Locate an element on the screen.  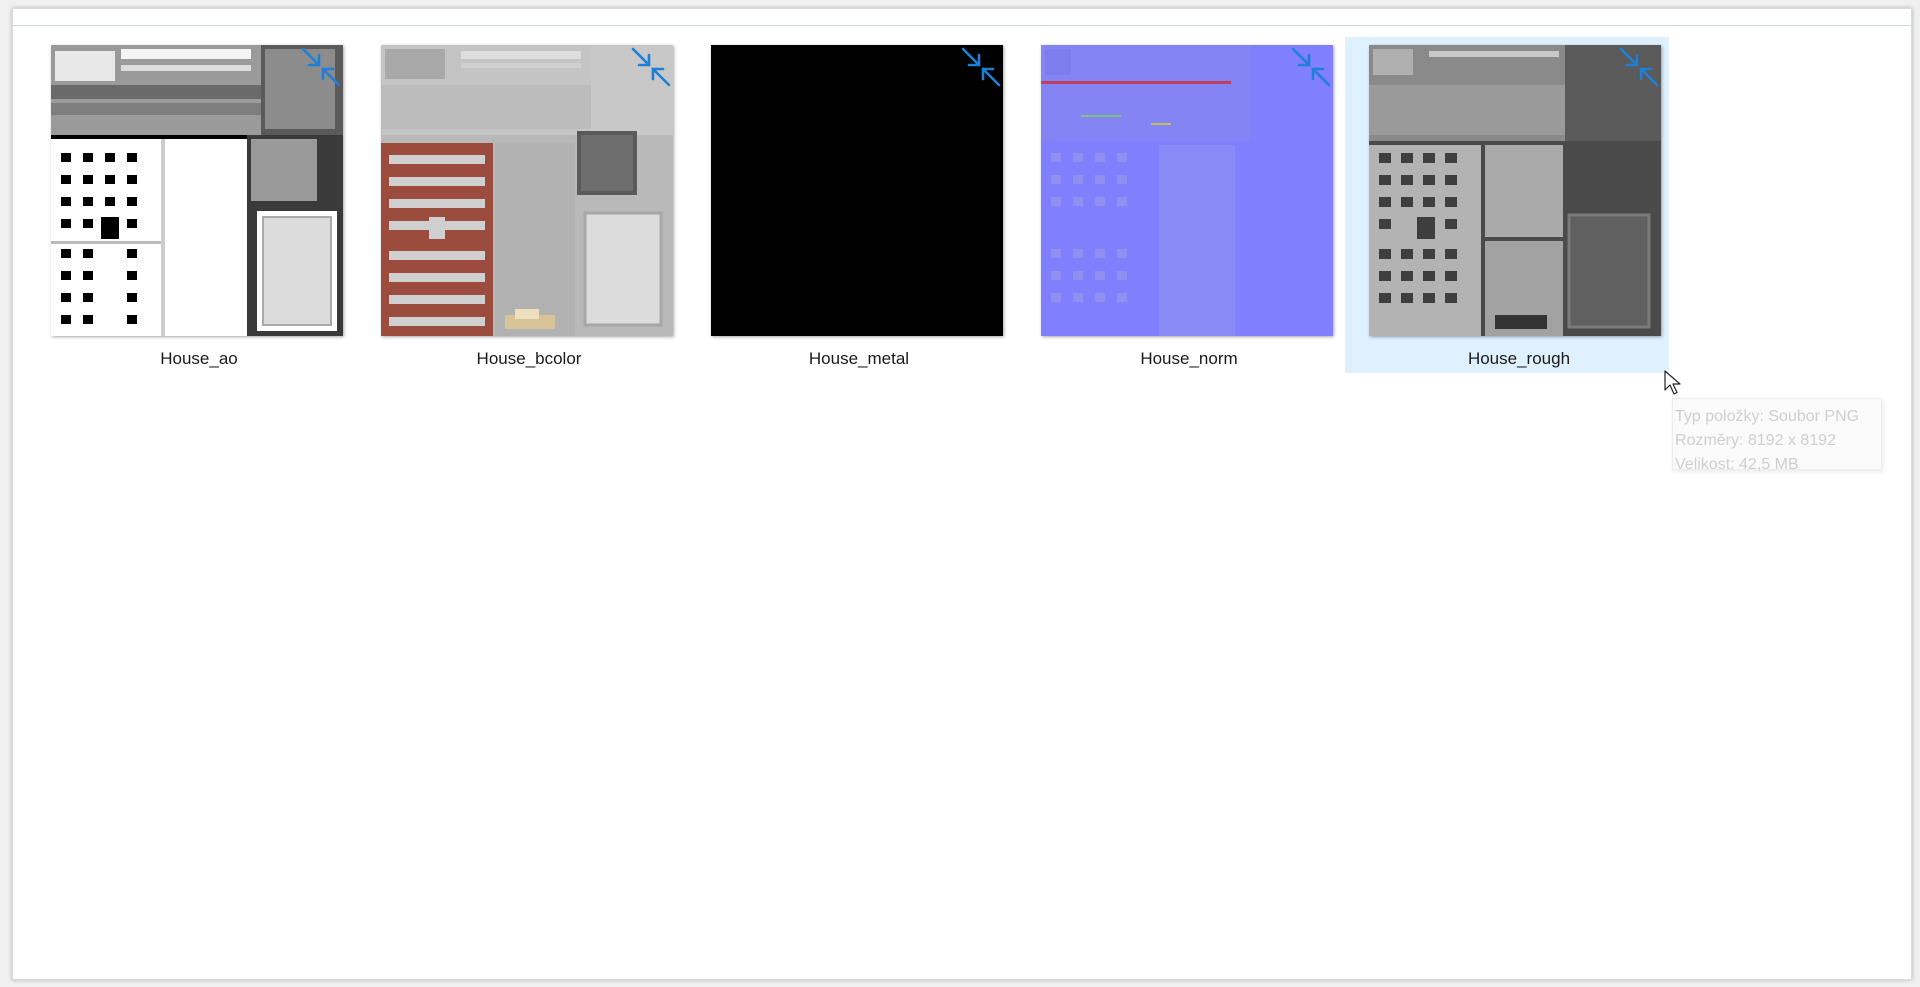
file-name-label: House_ao is located at coordinates (199, 358).